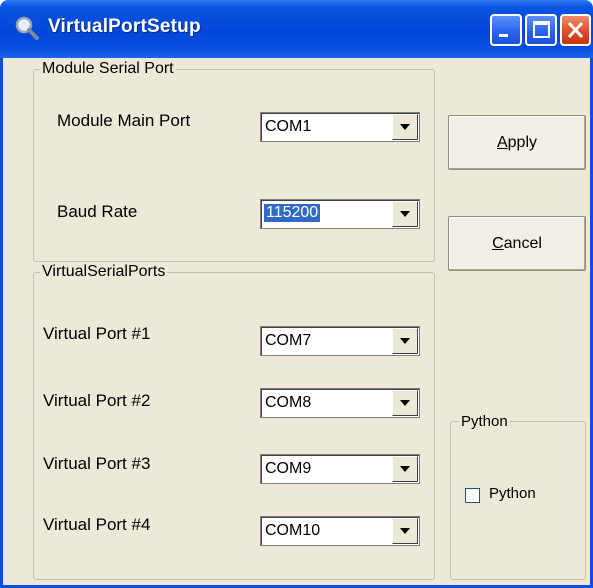 This screenshot has width=593, height=588. I want to click on maximize-icon, so click(541, 29).